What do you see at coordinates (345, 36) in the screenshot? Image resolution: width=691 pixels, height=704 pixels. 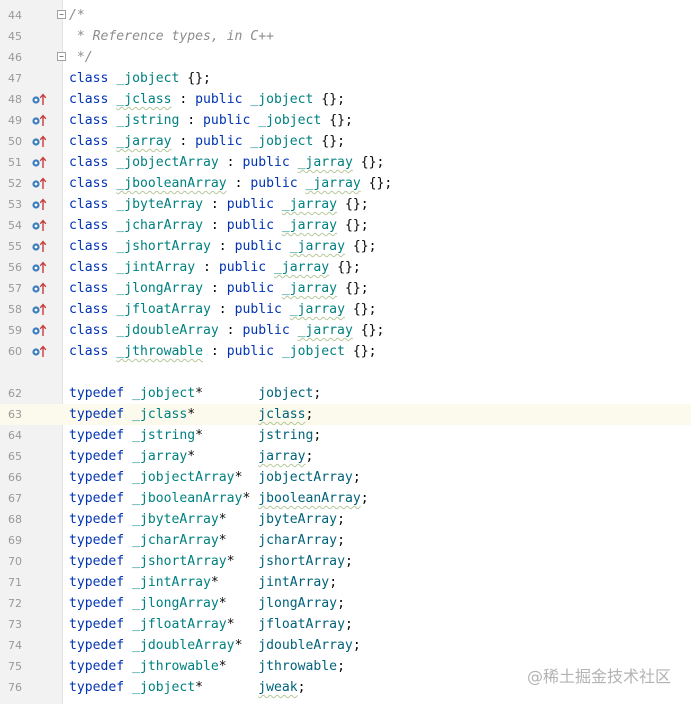 I see `code-line: 45 * Reference types, in C++` at bounding box center [345, 36].